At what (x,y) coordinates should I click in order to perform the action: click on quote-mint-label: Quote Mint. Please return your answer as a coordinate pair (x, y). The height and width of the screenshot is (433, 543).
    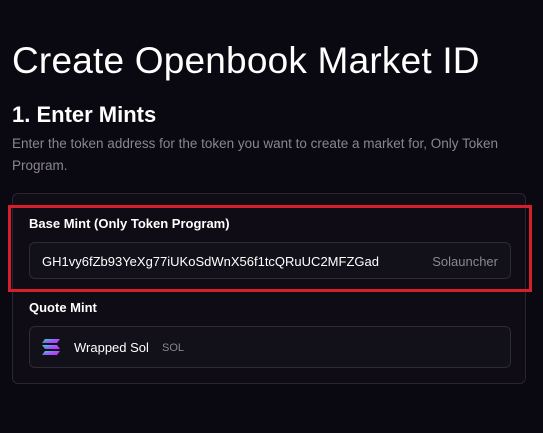
    Looking at the image, I should click on (63, 307).